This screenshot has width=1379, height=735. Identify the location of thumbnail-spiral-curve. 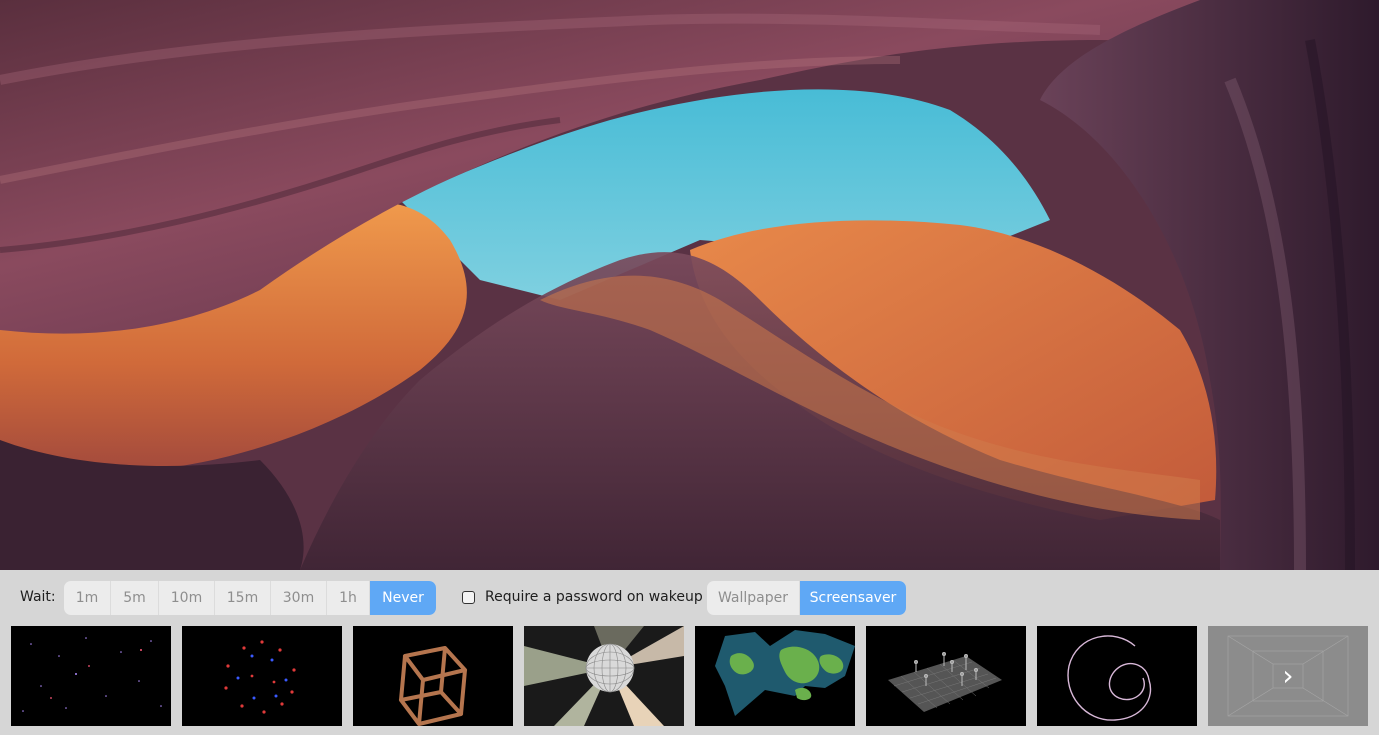
(1117, 676).